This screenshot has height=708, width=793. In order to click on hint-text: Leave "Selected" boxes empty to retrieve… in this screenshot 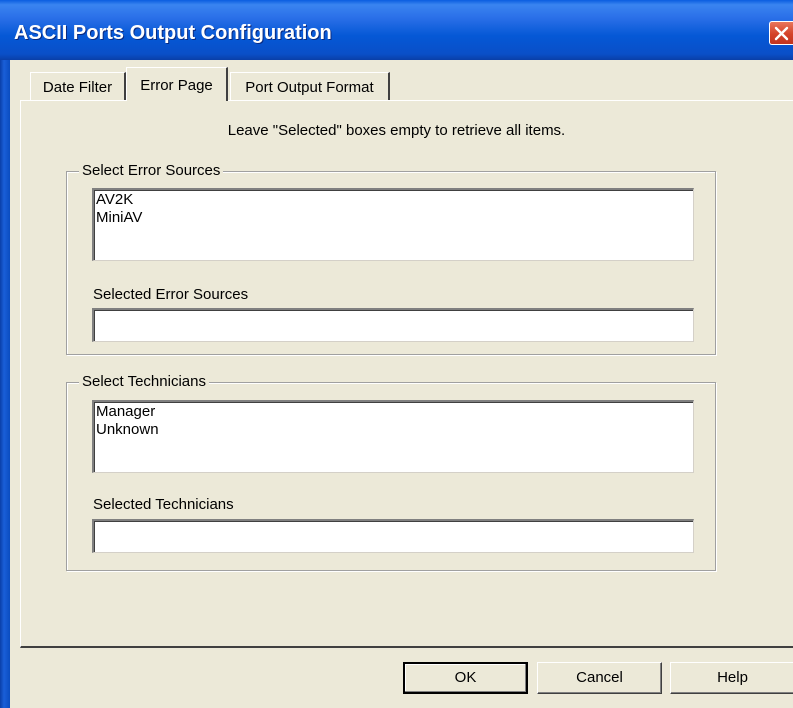, I will do `click(396, 130)`.